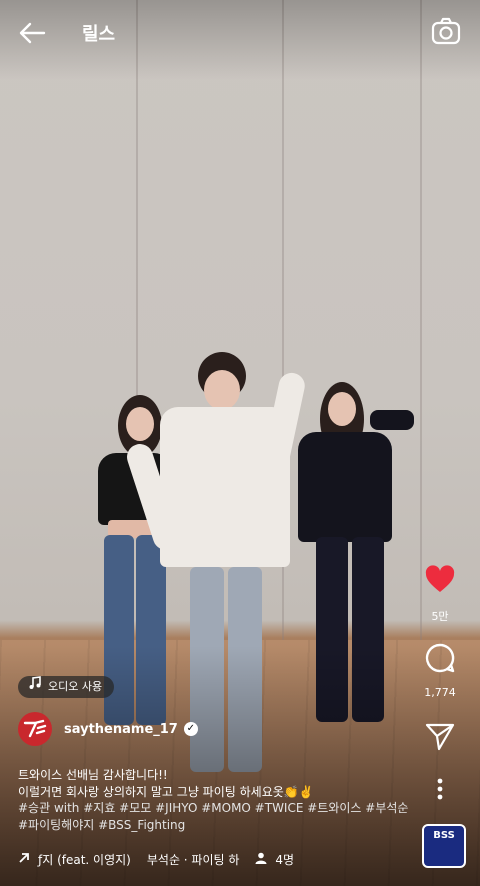 This screenshot has width=480, height=886. I want to click on reels-header: 릴스, so click(240, 32).